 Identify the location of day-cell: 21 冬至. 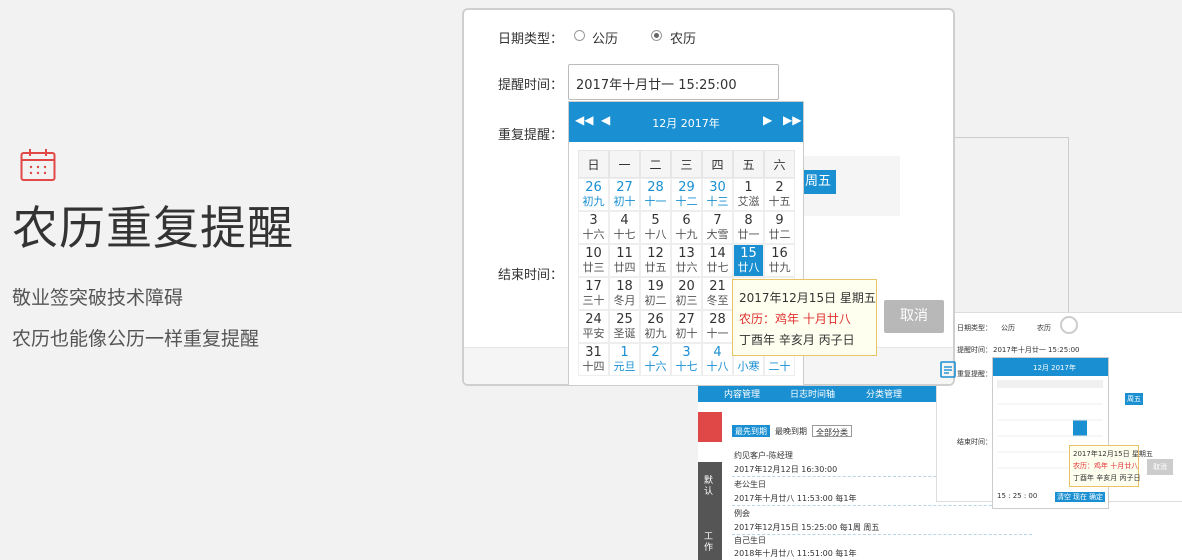
(717, 293).